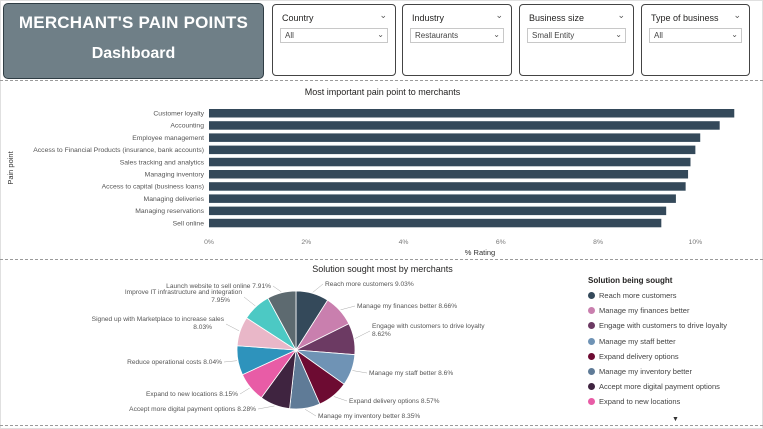  I want to click on slicer-country: Country ⌄ All ⌄, so click(334, 40).